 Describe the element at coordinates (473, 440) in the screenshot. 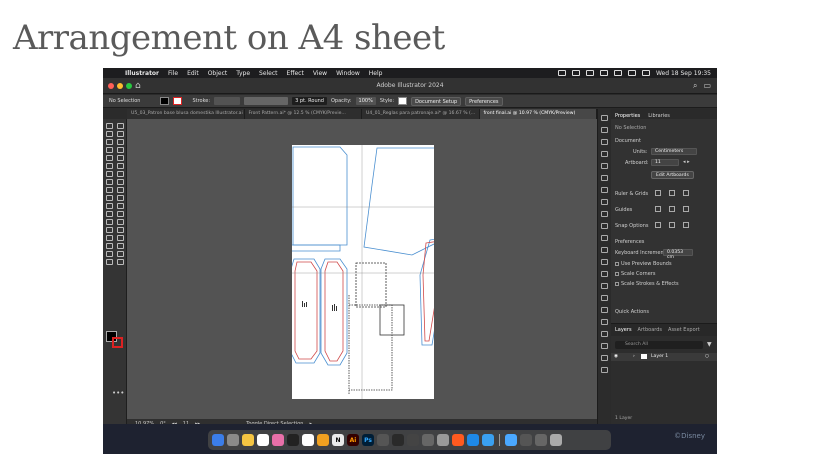

I see `app-store-icon` at that location.